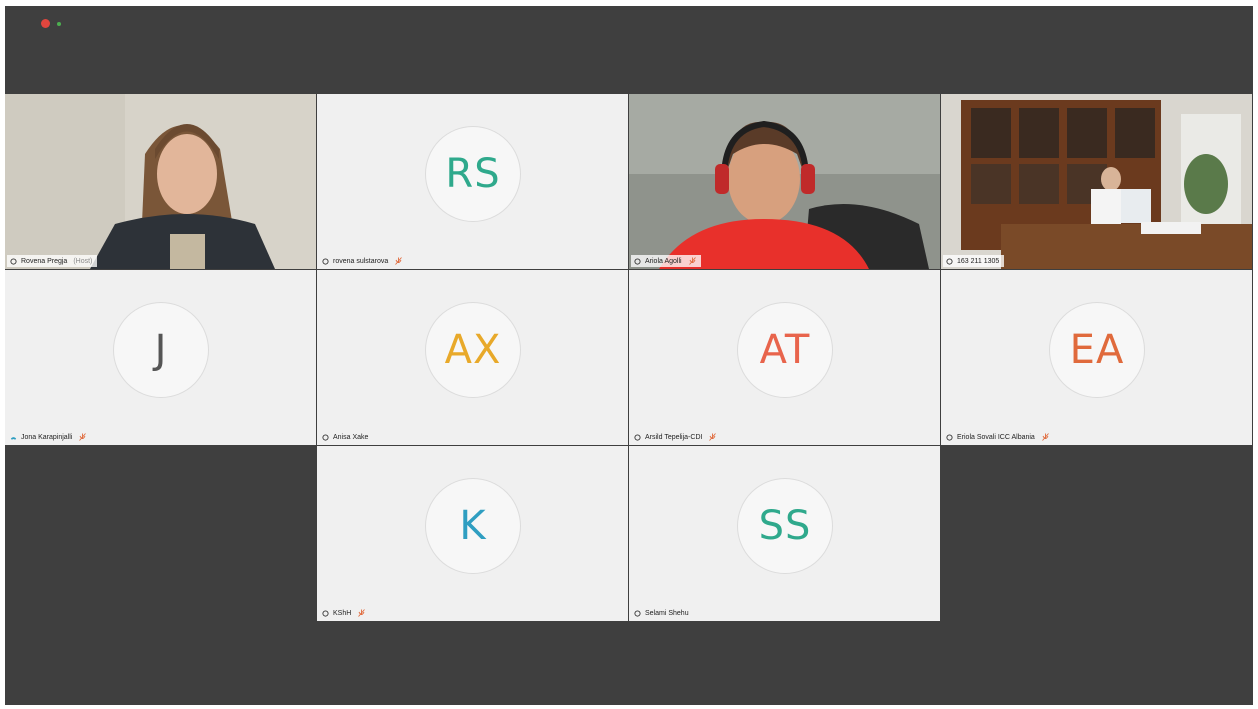 The width and height of the screenshot is (1258, 709). I want to click on avatar: EA, so click(1097, 350).